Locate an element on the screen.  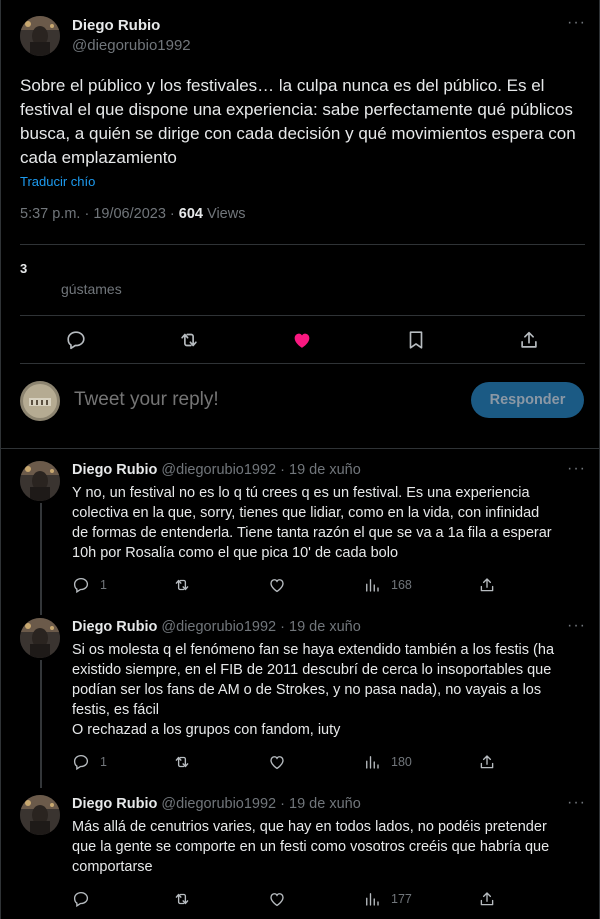
section-divider is located at coordinates (300, 448).